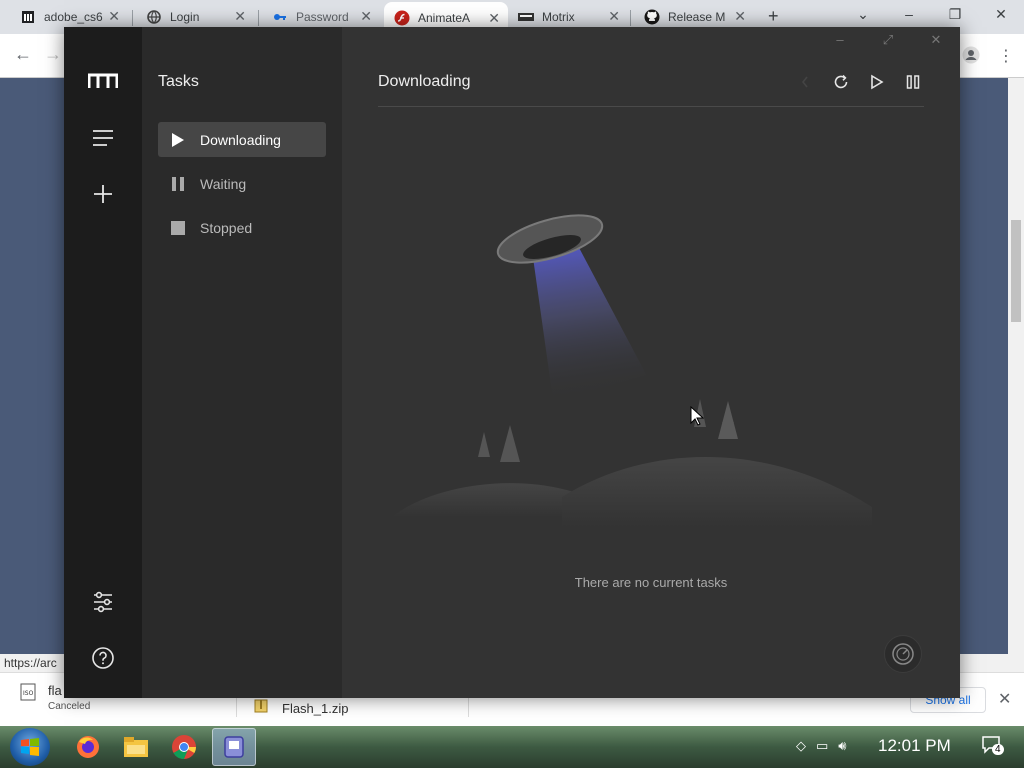 The image size is (1024, 768). What do you see at coordinates (178, 228) in the screenshot?
I see `stop-icon` at bounding box center [178, 228].